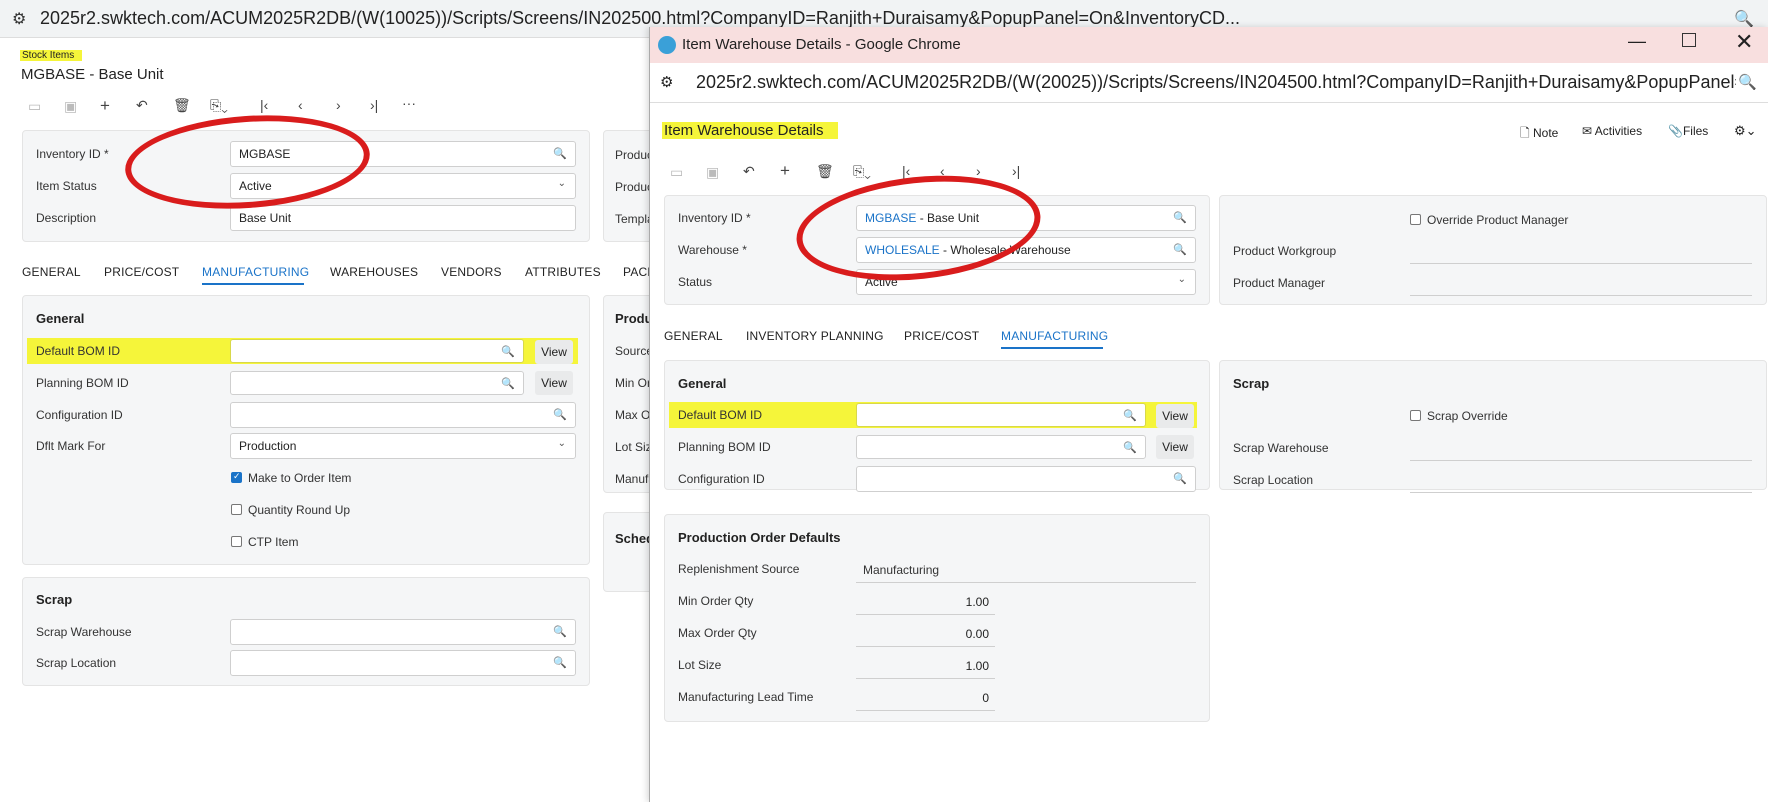 This screenshot has width=1768, height=802. I want to click on scrap-warehouse-field, so click(1581, 460).